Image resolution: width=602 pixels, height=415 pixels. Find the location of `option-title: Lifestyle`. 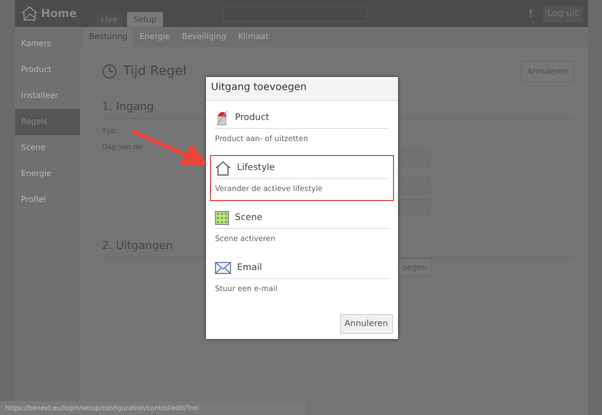

option-title: Lifestyle is located at coordinates (256, 168).